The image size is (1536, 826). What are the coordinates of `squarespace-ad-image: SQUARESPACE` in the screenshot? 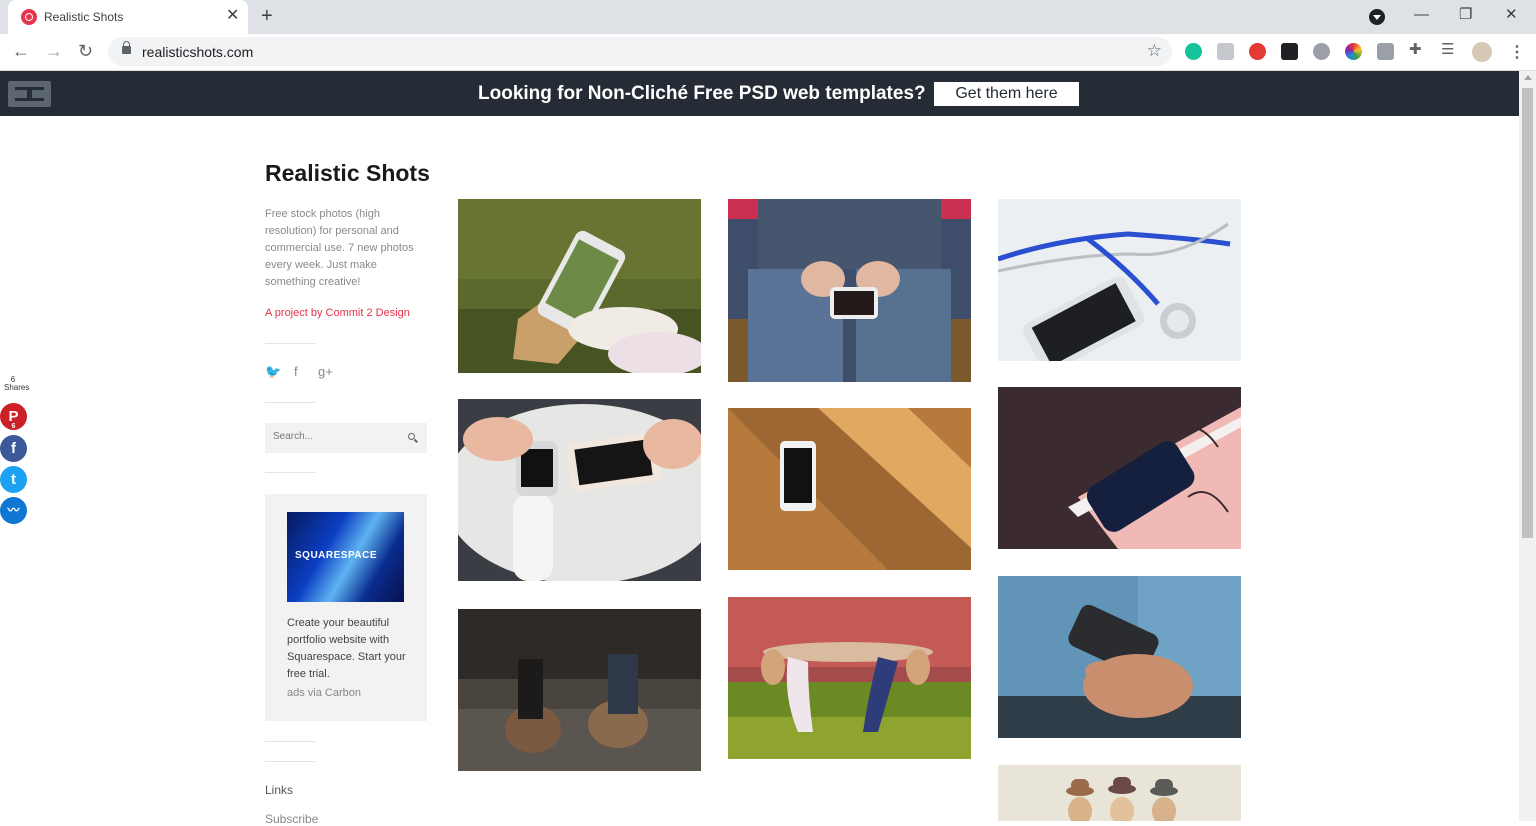 It's located at (345, 557).